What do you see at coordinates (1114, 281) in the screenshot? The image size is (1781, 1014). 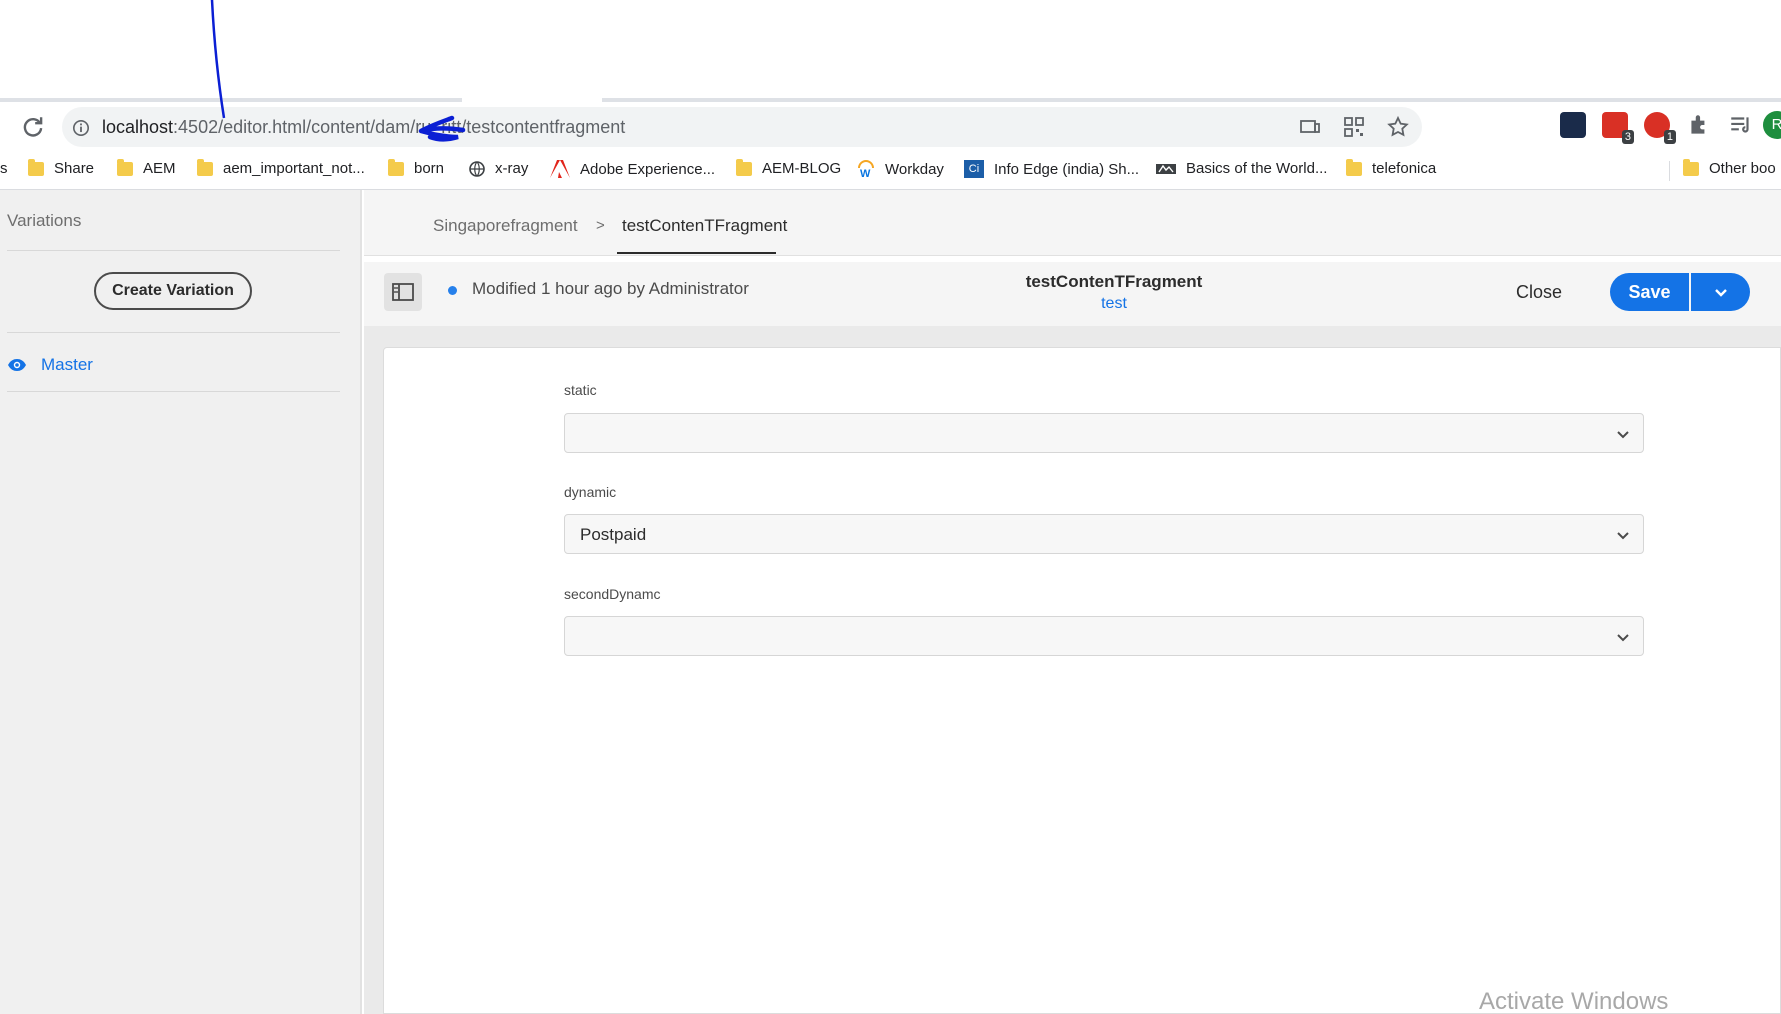 I see `fragment-title: testContenTFragment` at bounding box center [1114, 281].